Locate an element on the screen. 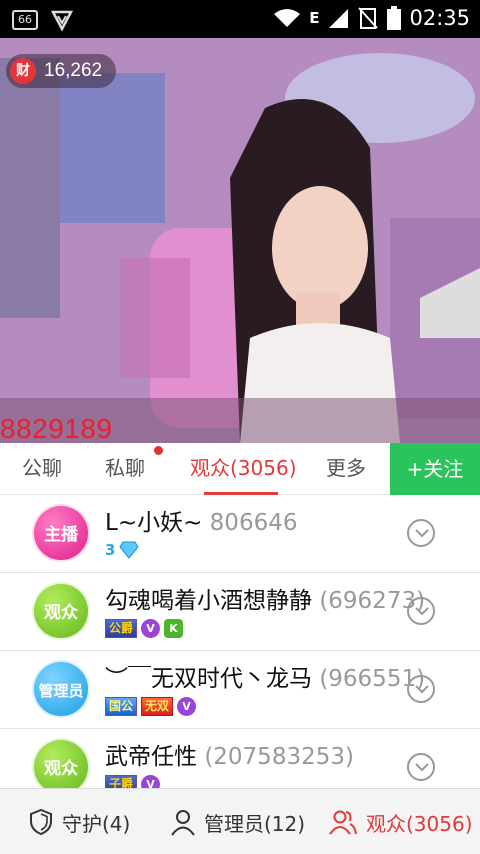  guard-tab: 守护(4) is located at coordinates (79, 821).